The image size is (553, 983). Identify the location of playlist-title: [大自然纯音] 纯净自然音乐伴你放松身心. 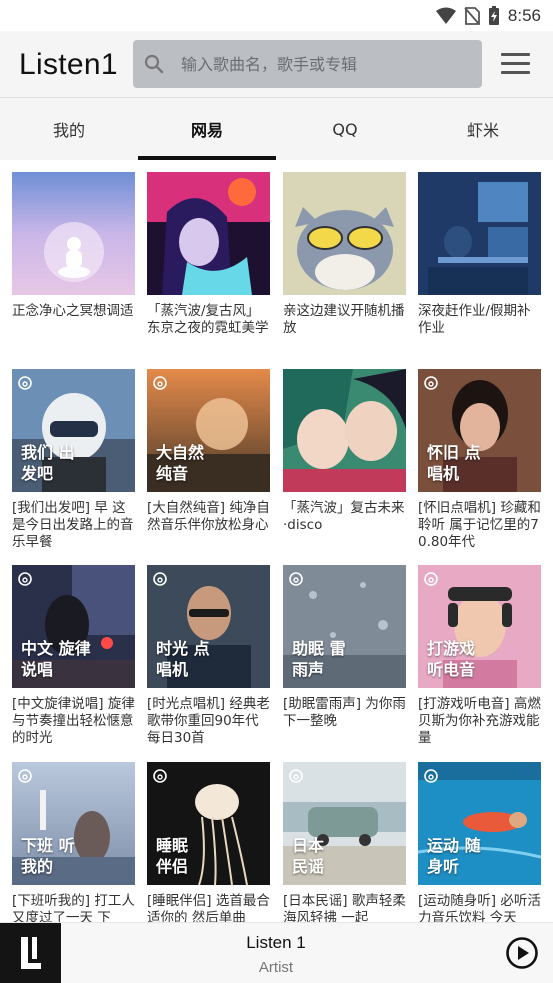
(208, 516).